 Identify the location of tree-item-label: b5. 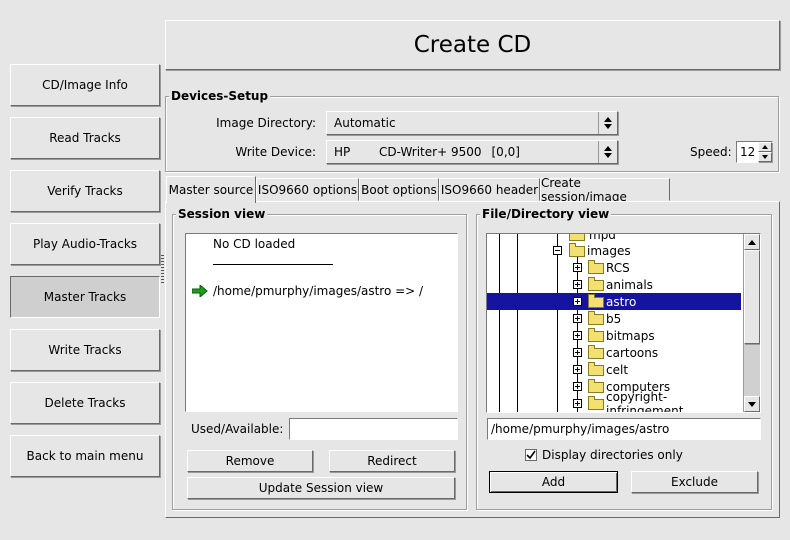
(614, 318).